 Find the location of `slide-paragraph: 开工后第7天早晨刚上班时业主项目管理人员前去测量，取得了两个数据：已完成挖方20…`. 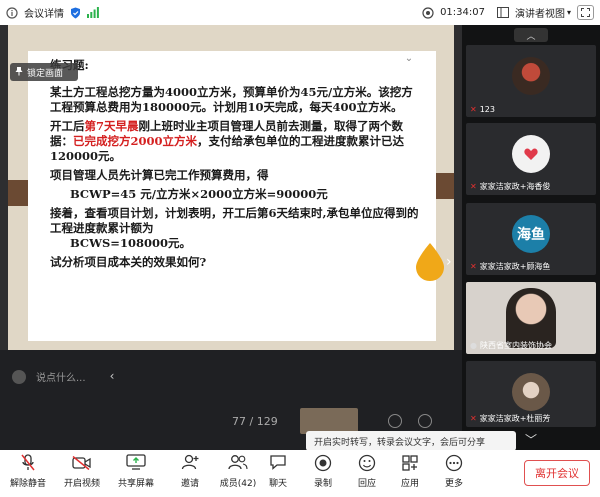

slide-paragraph: 开工后第7天早晨刚上班时业主项目管理人员前去测量，取得了两个数据：已完成挖方20… is located at coordinates (227, 141).